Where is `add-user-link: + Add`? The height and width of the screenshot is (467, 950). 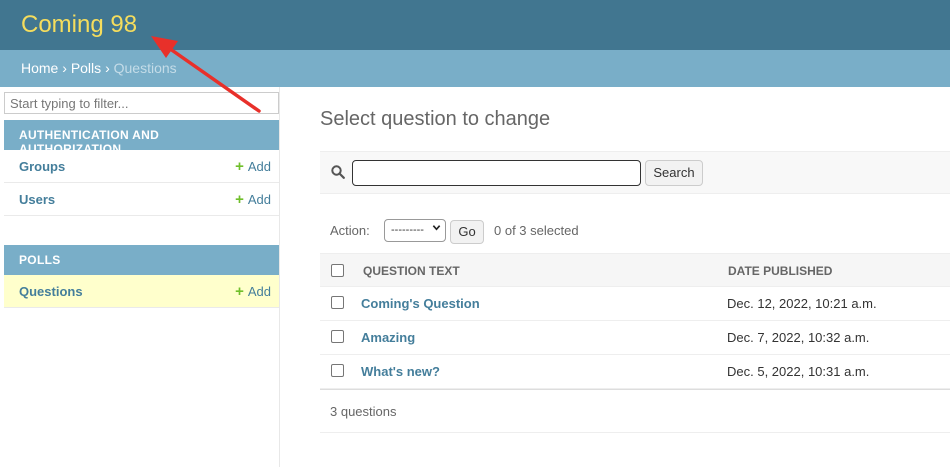
add-user-link: + Add is located at coordinates (253, 199).